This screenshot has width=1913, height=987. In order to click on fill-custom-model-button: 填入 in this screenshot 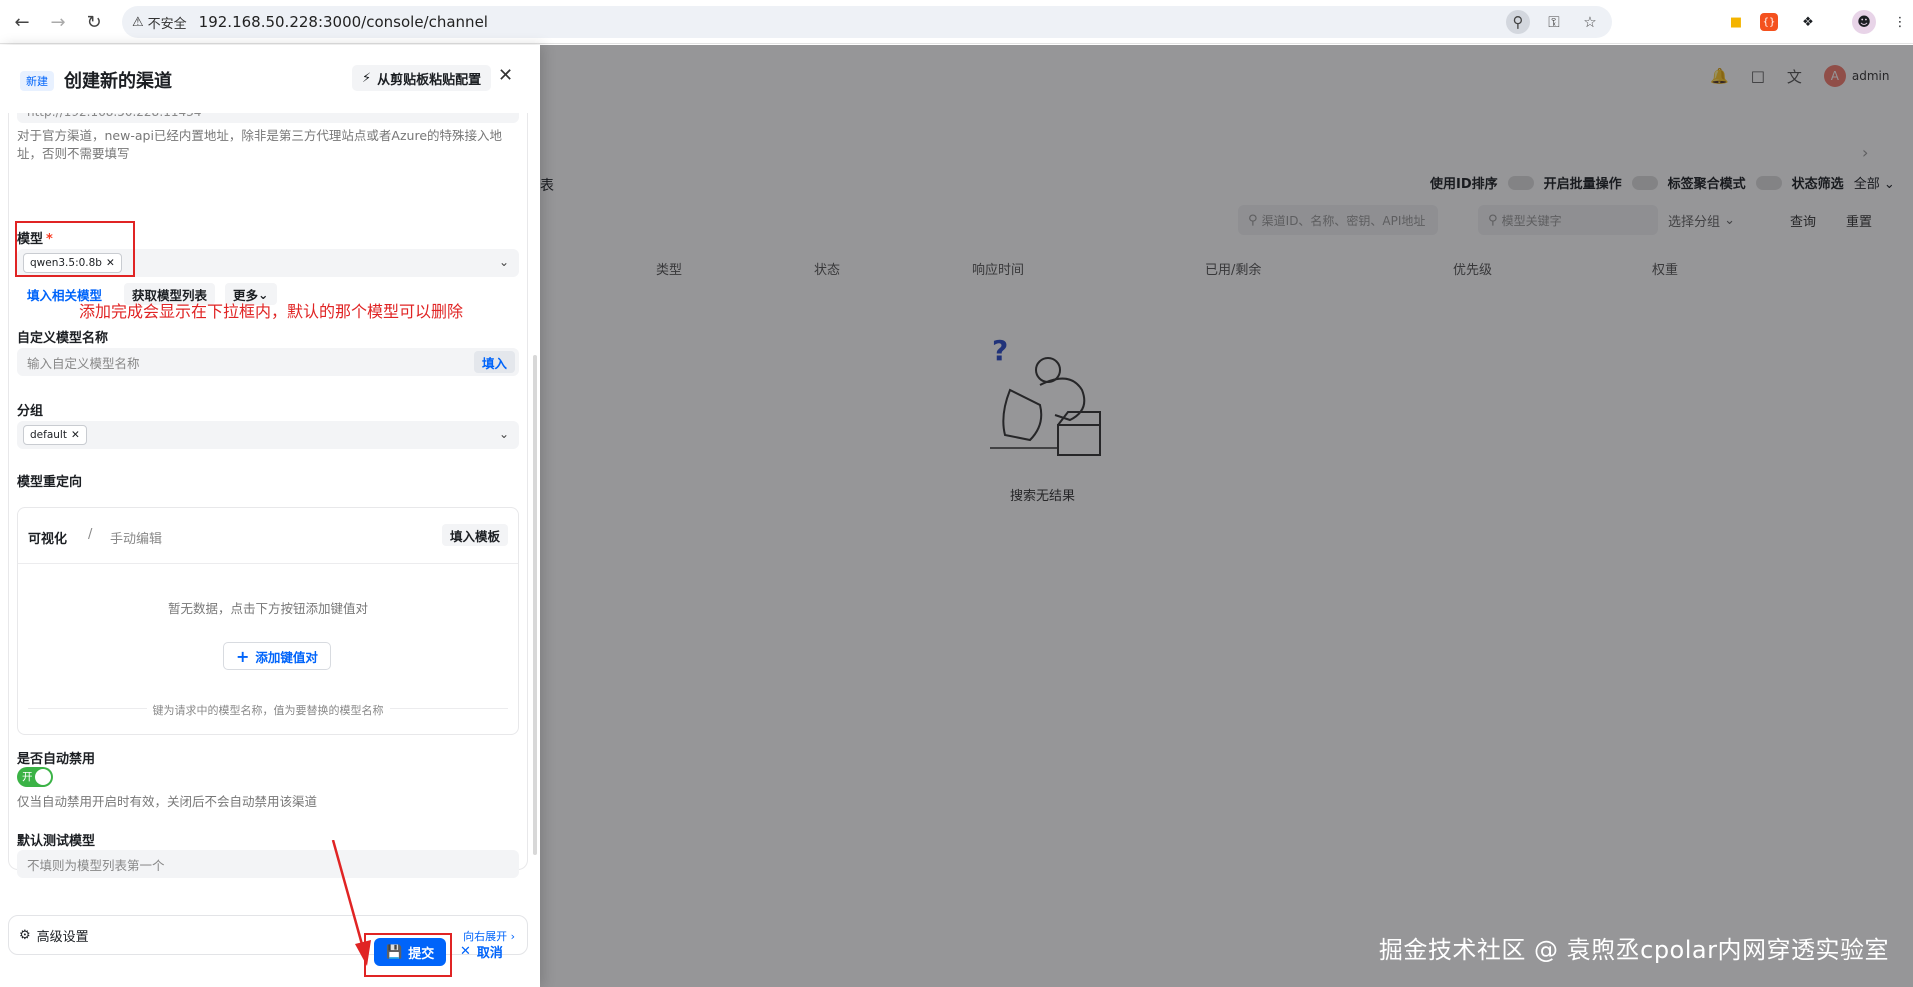, I will do `click(494, 362)`.